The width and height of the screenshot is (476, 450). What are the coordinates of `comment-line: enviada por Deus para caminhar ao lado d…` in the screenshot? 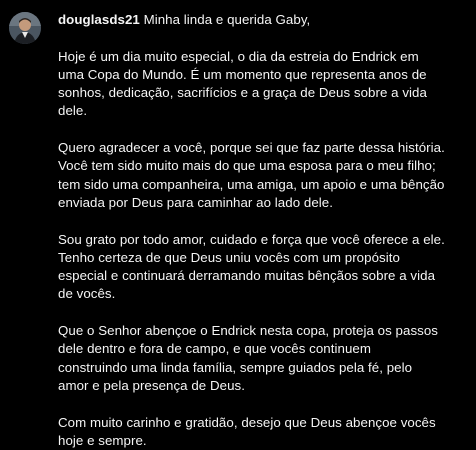 It's located at (195, 202).